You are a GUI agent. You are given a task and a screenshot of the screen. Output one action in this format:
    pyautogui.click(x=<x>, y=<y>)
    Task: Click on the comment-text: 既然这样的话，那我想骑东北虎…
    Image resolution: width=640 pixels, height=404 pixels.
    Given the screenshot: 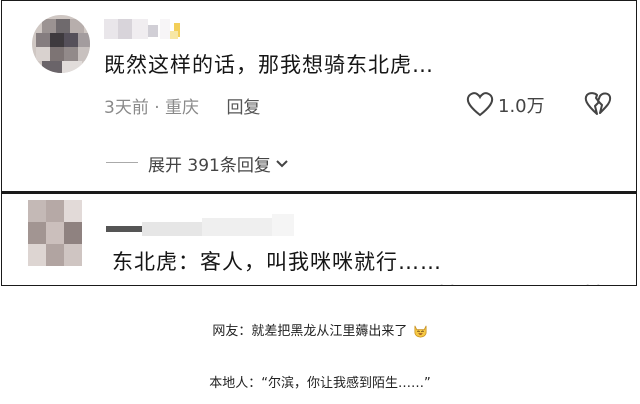 What is the action you would take?
    pyautogui.click(x=269, y=65)
    